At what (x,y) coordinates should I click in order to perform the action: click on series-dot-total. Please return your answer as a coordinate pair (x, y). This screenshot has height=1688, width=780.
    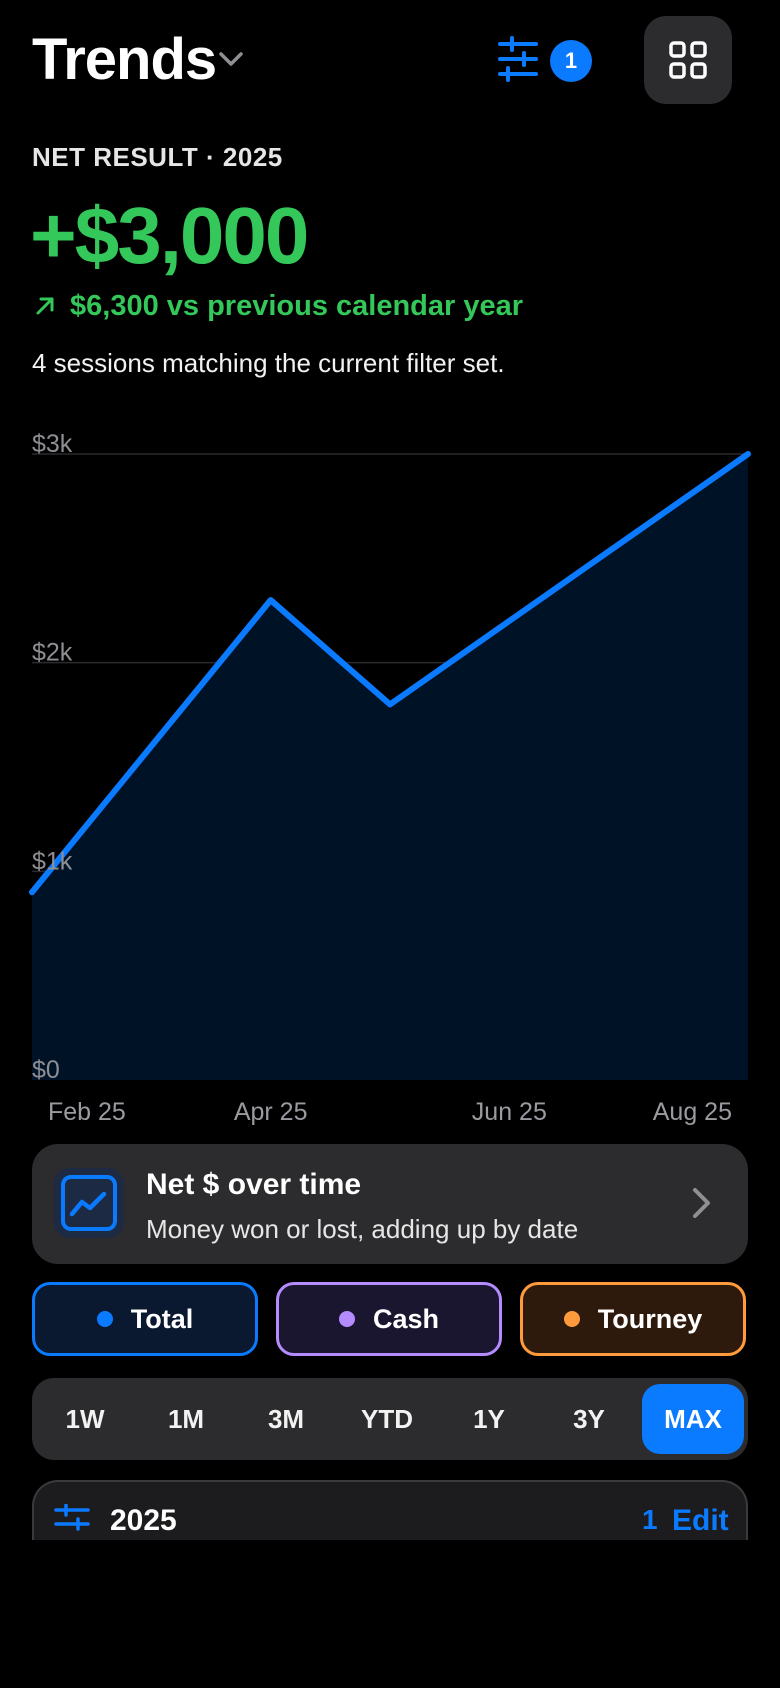
    Looking at the image, I should click on (104, 1319).